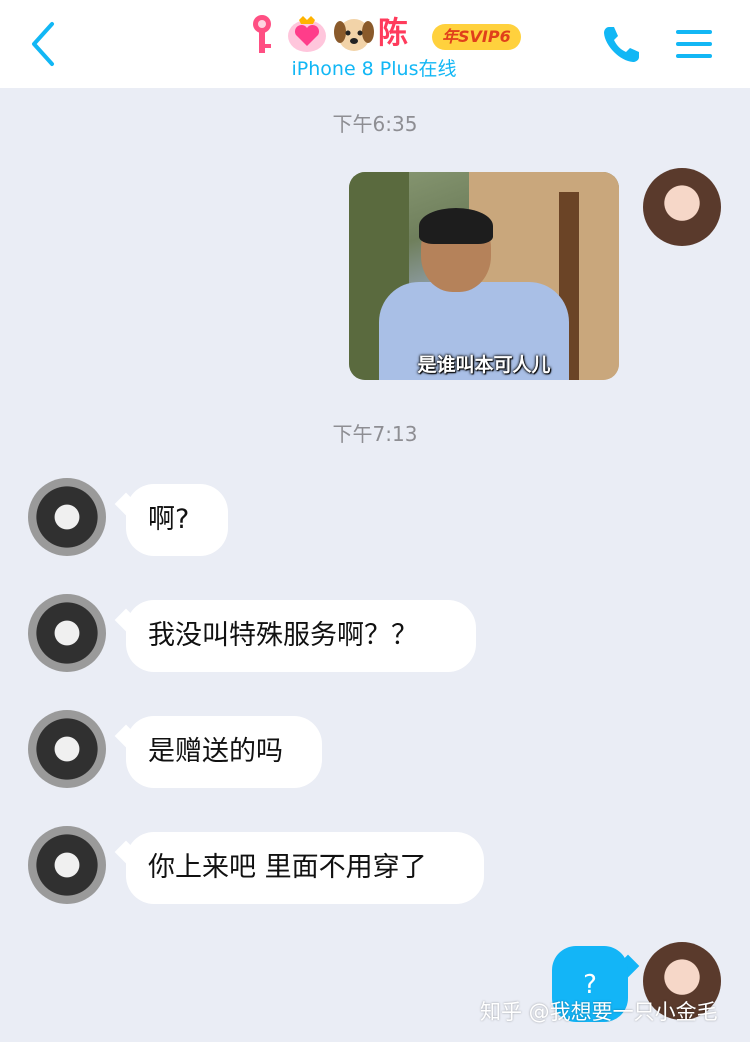 This screenshot has height=1042, width=750. Describe the element at coordinates (224, 752) in the screenshot. I see `incoming-message: 是赠送的吗` at that location.